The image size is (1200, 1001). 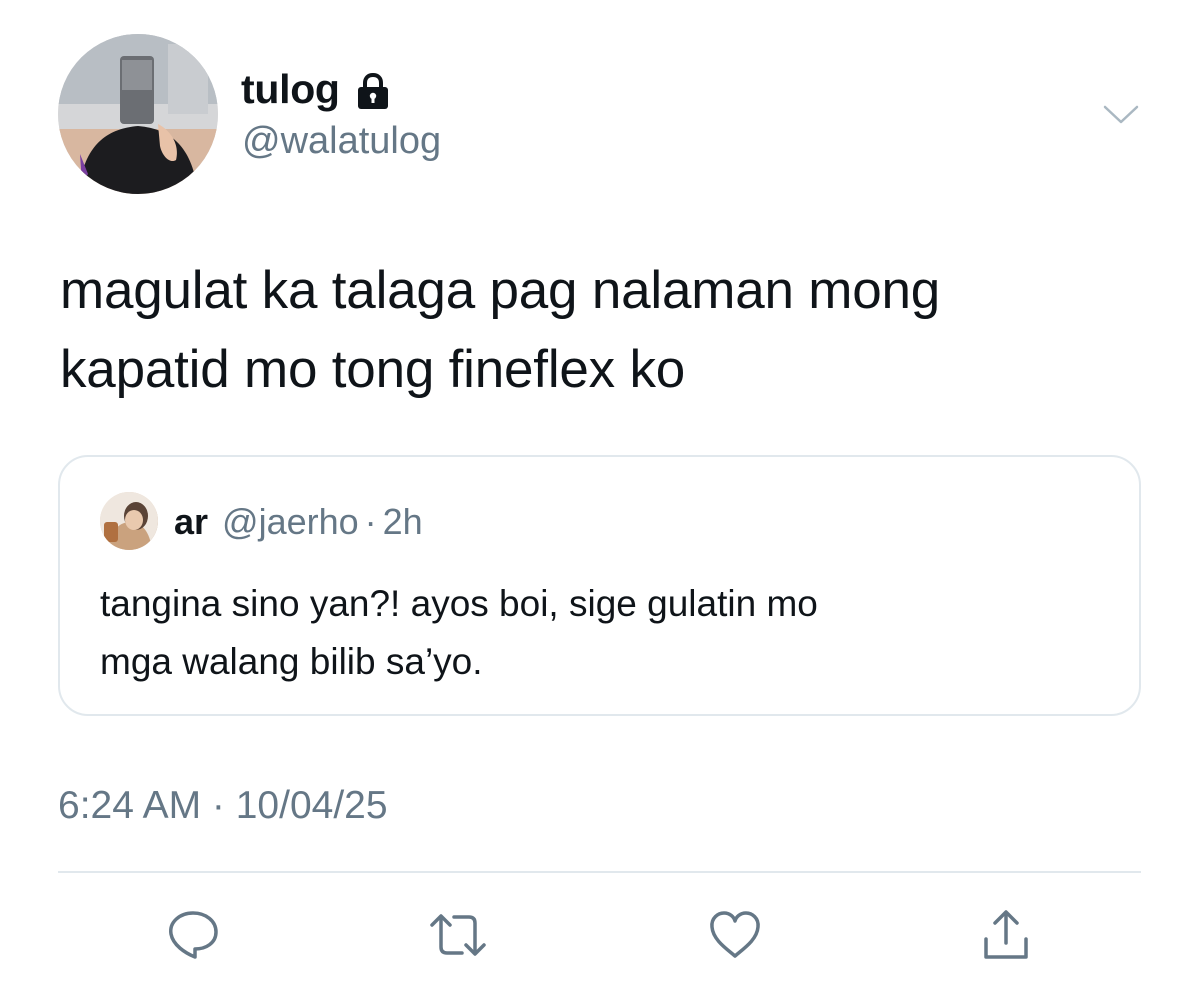 I want to click on reply-icon, so click(x=193, y=935).